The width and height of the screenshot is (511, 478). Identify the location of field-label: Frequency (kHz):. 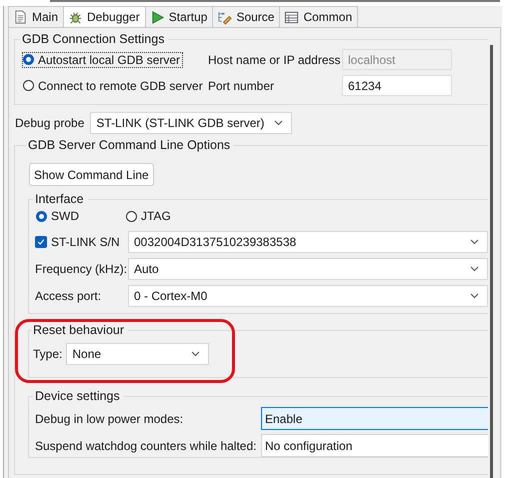
(81, 269).